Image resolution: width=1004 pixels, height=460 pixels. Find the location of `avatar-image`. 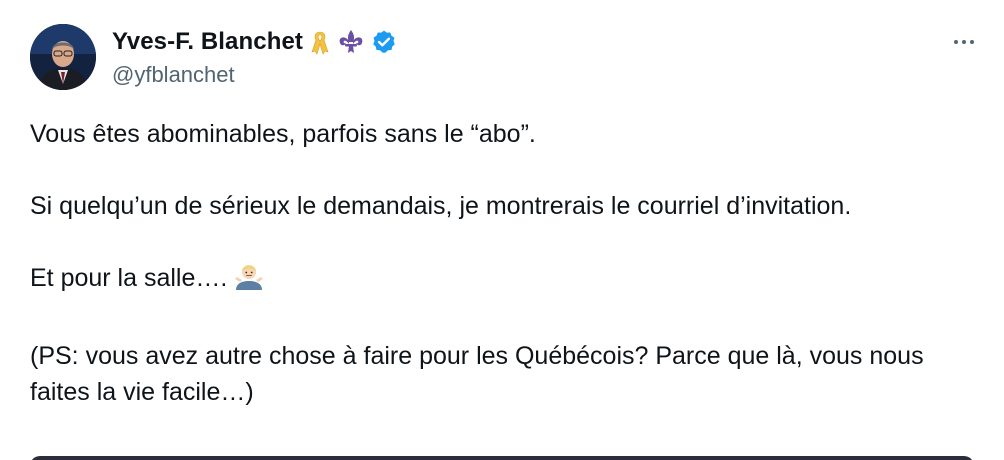

avatar-image is located at coordinates (63, 57).